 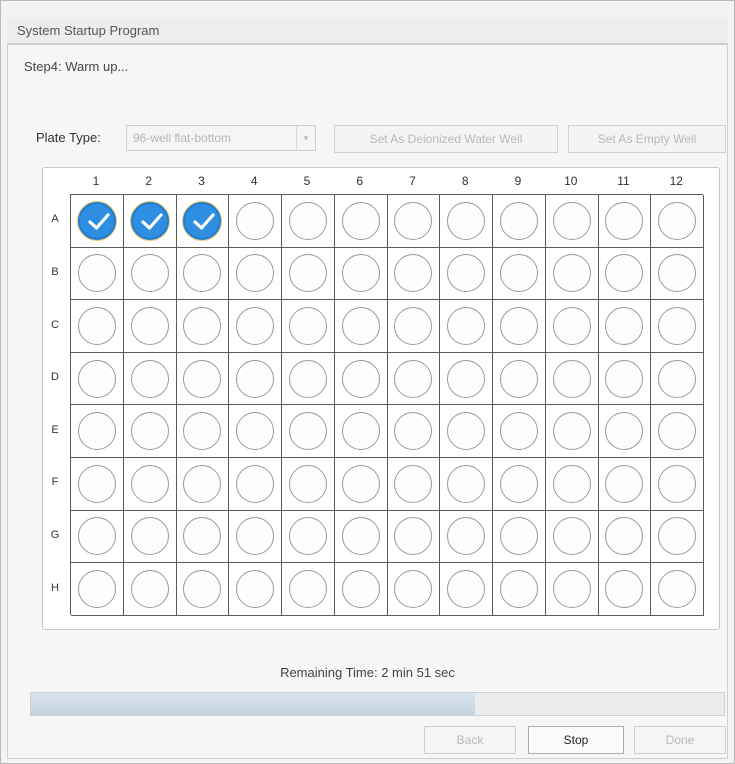 What do you see at coordinates (360, 378) in the screenshot?
I see `well-D6` at bounding box center [360, 378].